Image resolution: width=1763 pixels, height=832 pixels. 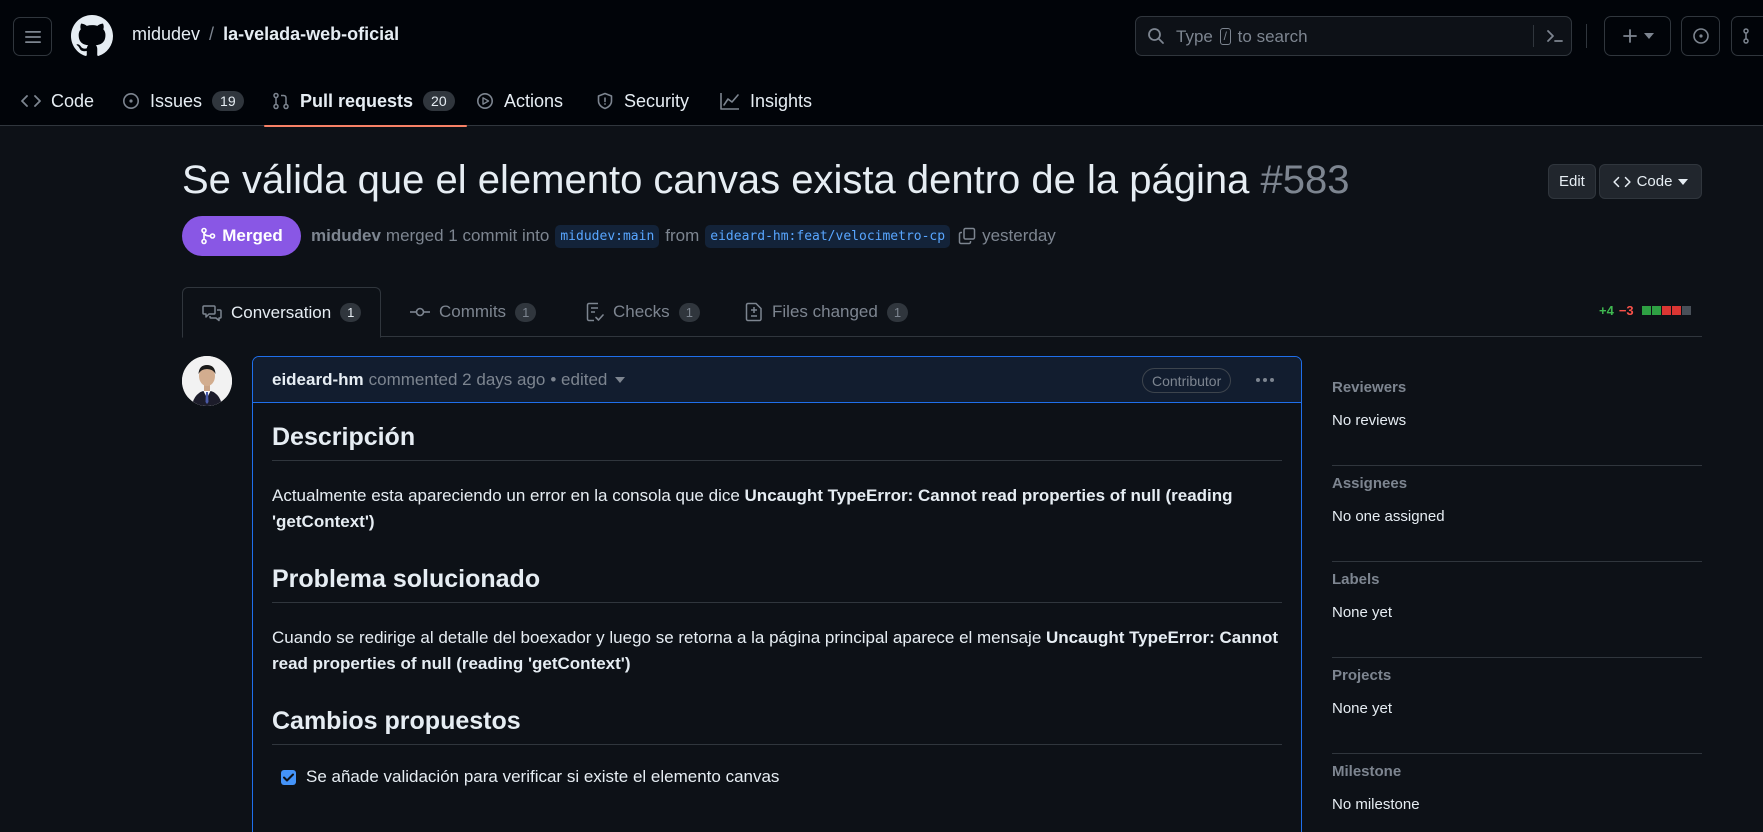 I want to click on sidebar-reviewers-title: Reviewers, so click(x=1369, y=387).